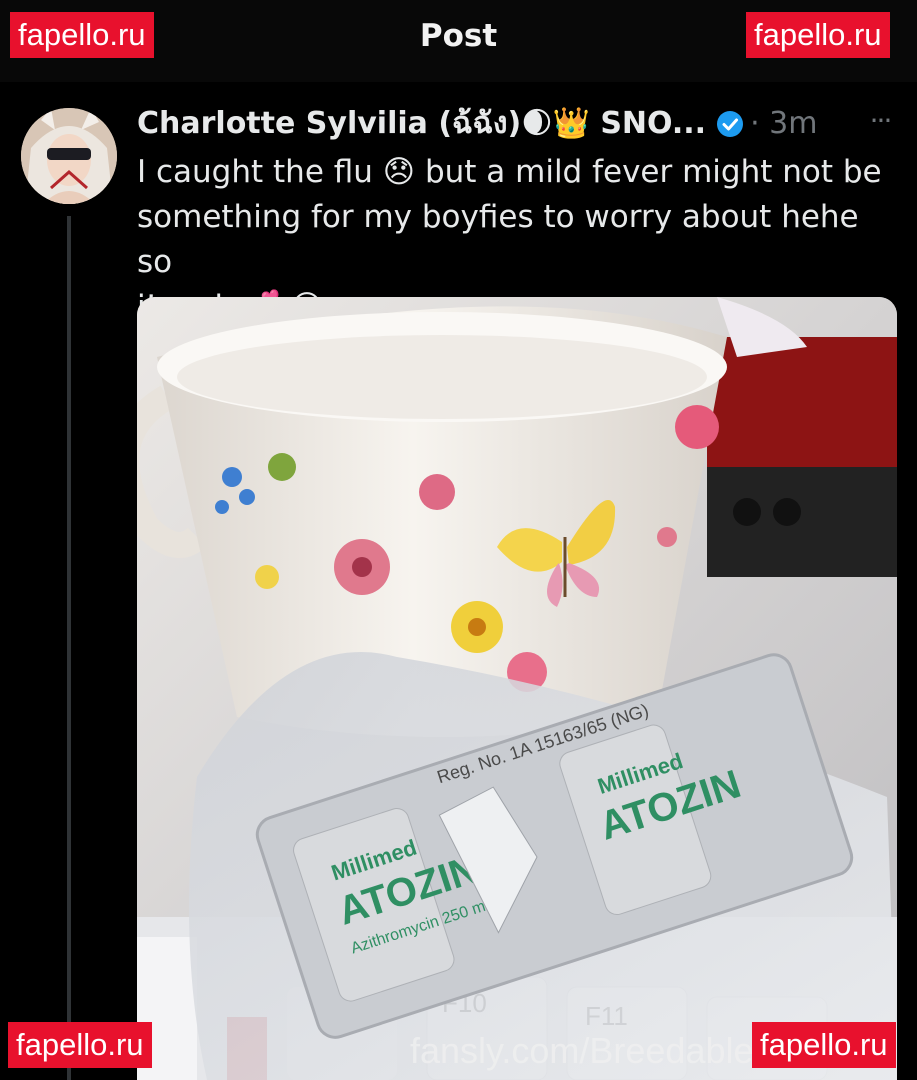  I want to click on watermark-bottom-right: fapello.ru, so click(824, 1045).